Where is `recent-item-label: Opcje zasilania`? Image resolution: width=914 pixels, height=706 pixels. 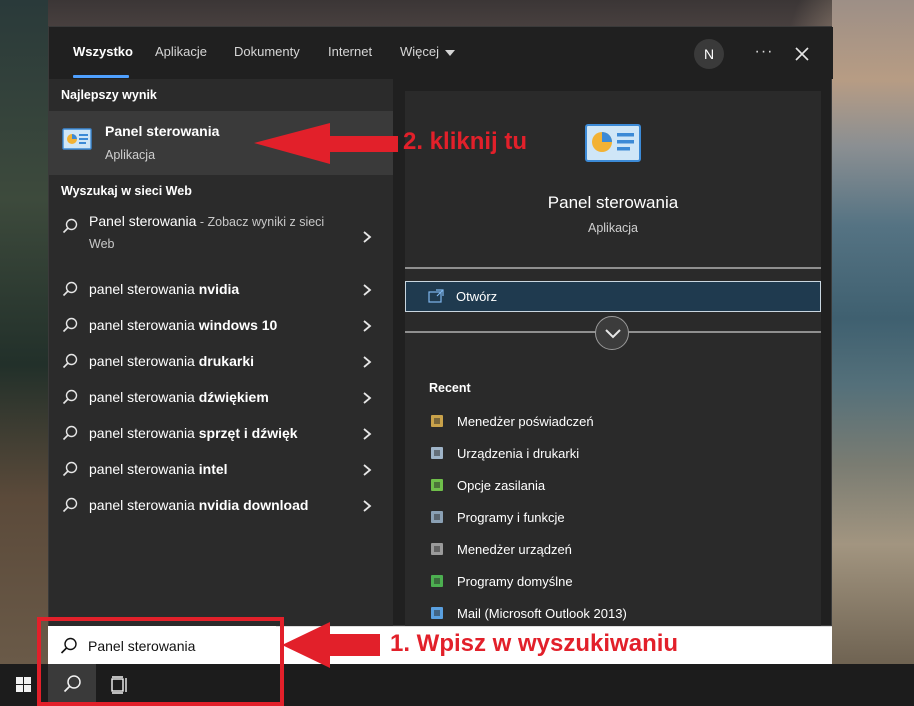
recent-item-label: Opcje zasilania is located at coordinates (501, 485).